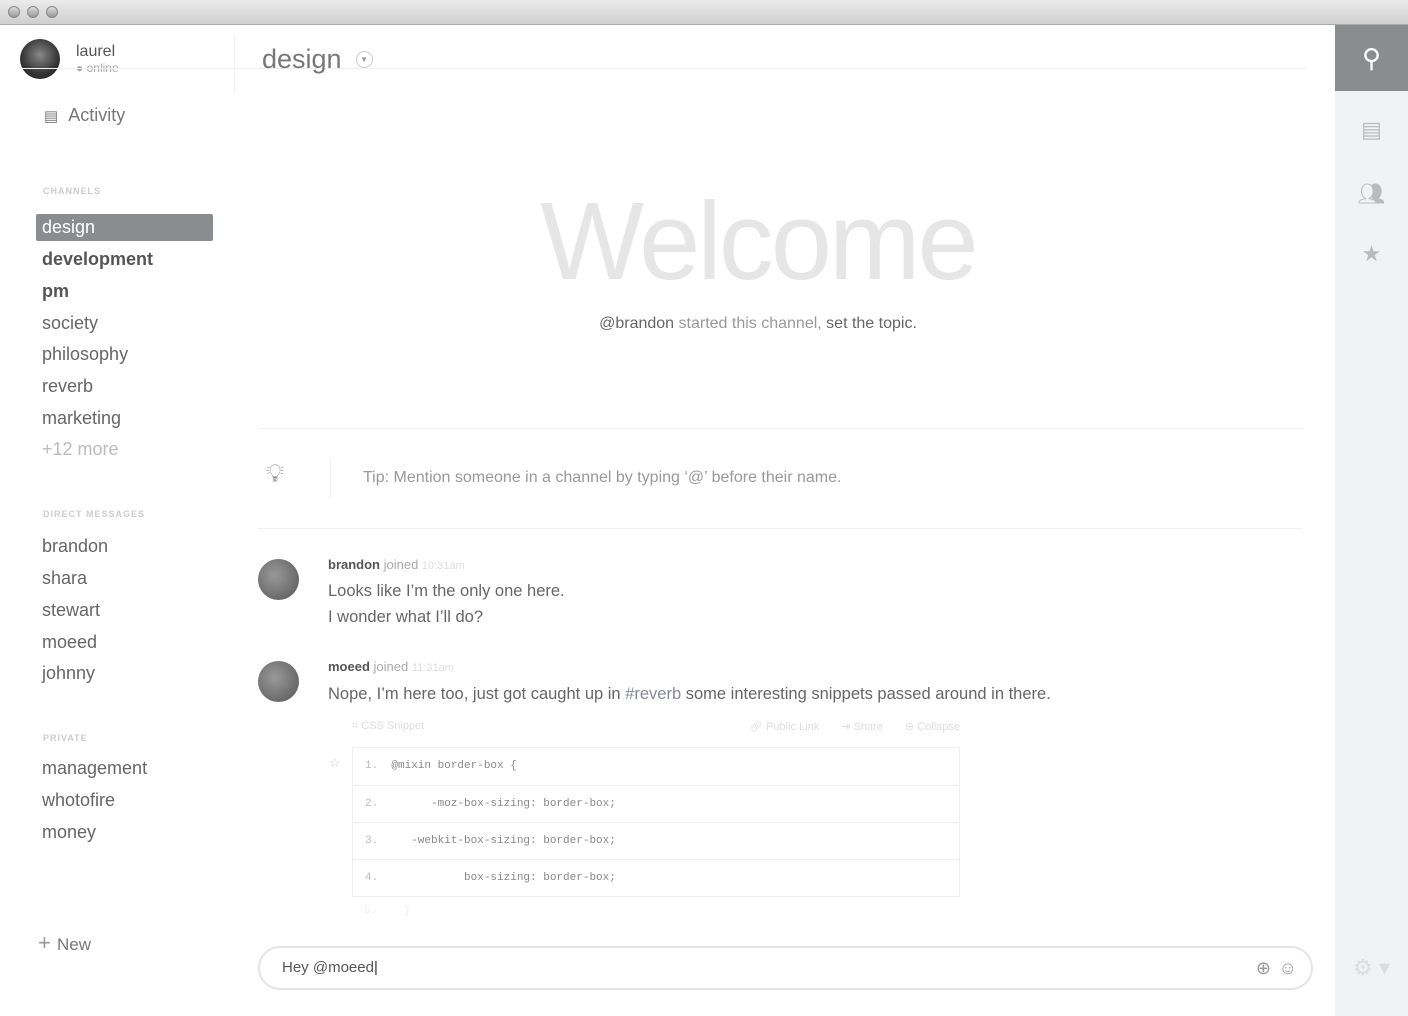  Describe the element at coordinates (72, 191) in the screenshot. I see `channels-header: CHANNELS` at that location.